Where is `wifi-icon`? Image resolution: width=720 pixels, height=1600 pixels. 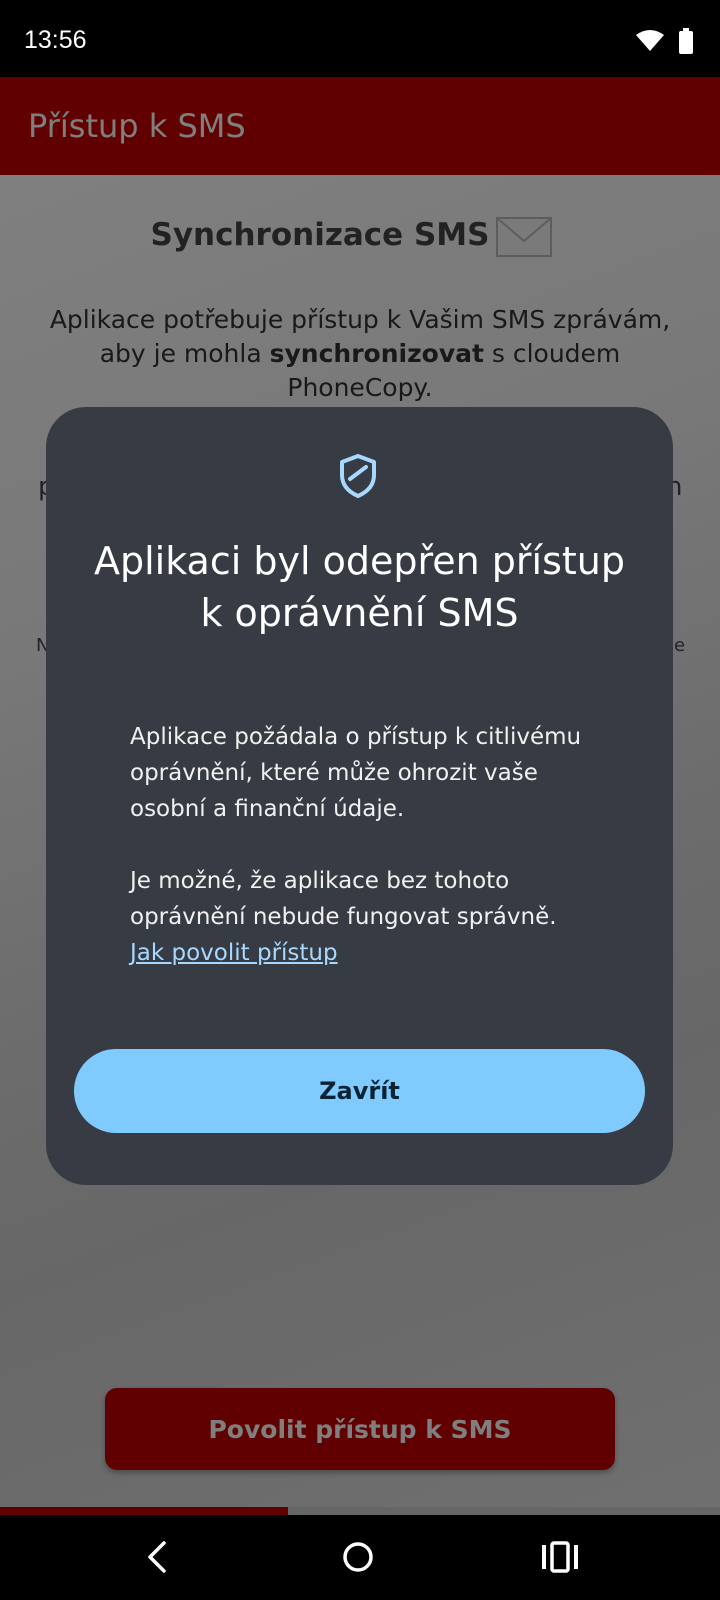 wifi-icon is located at coordinates (650, 43).